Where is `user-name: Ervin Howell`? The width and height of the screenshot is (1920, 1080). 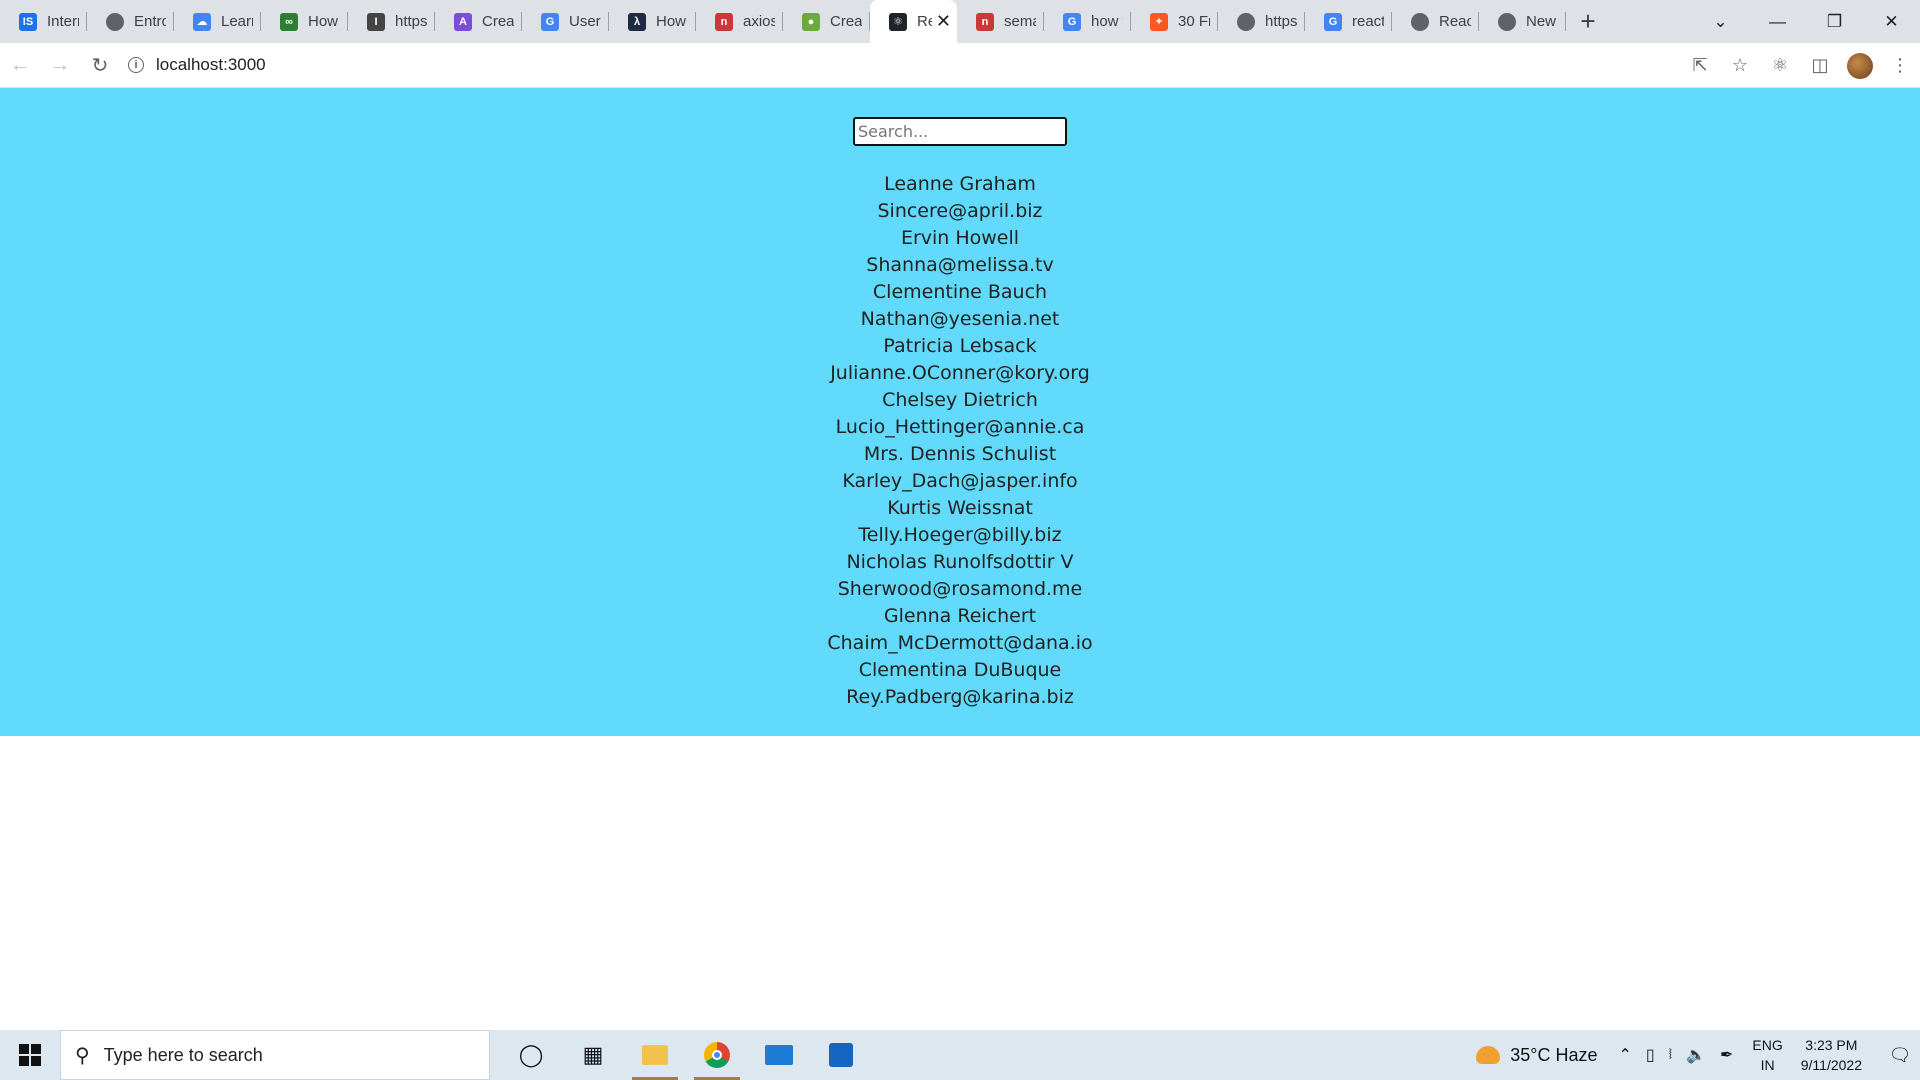
user-name: Ervin Howell is located at coordinates (960, 238).